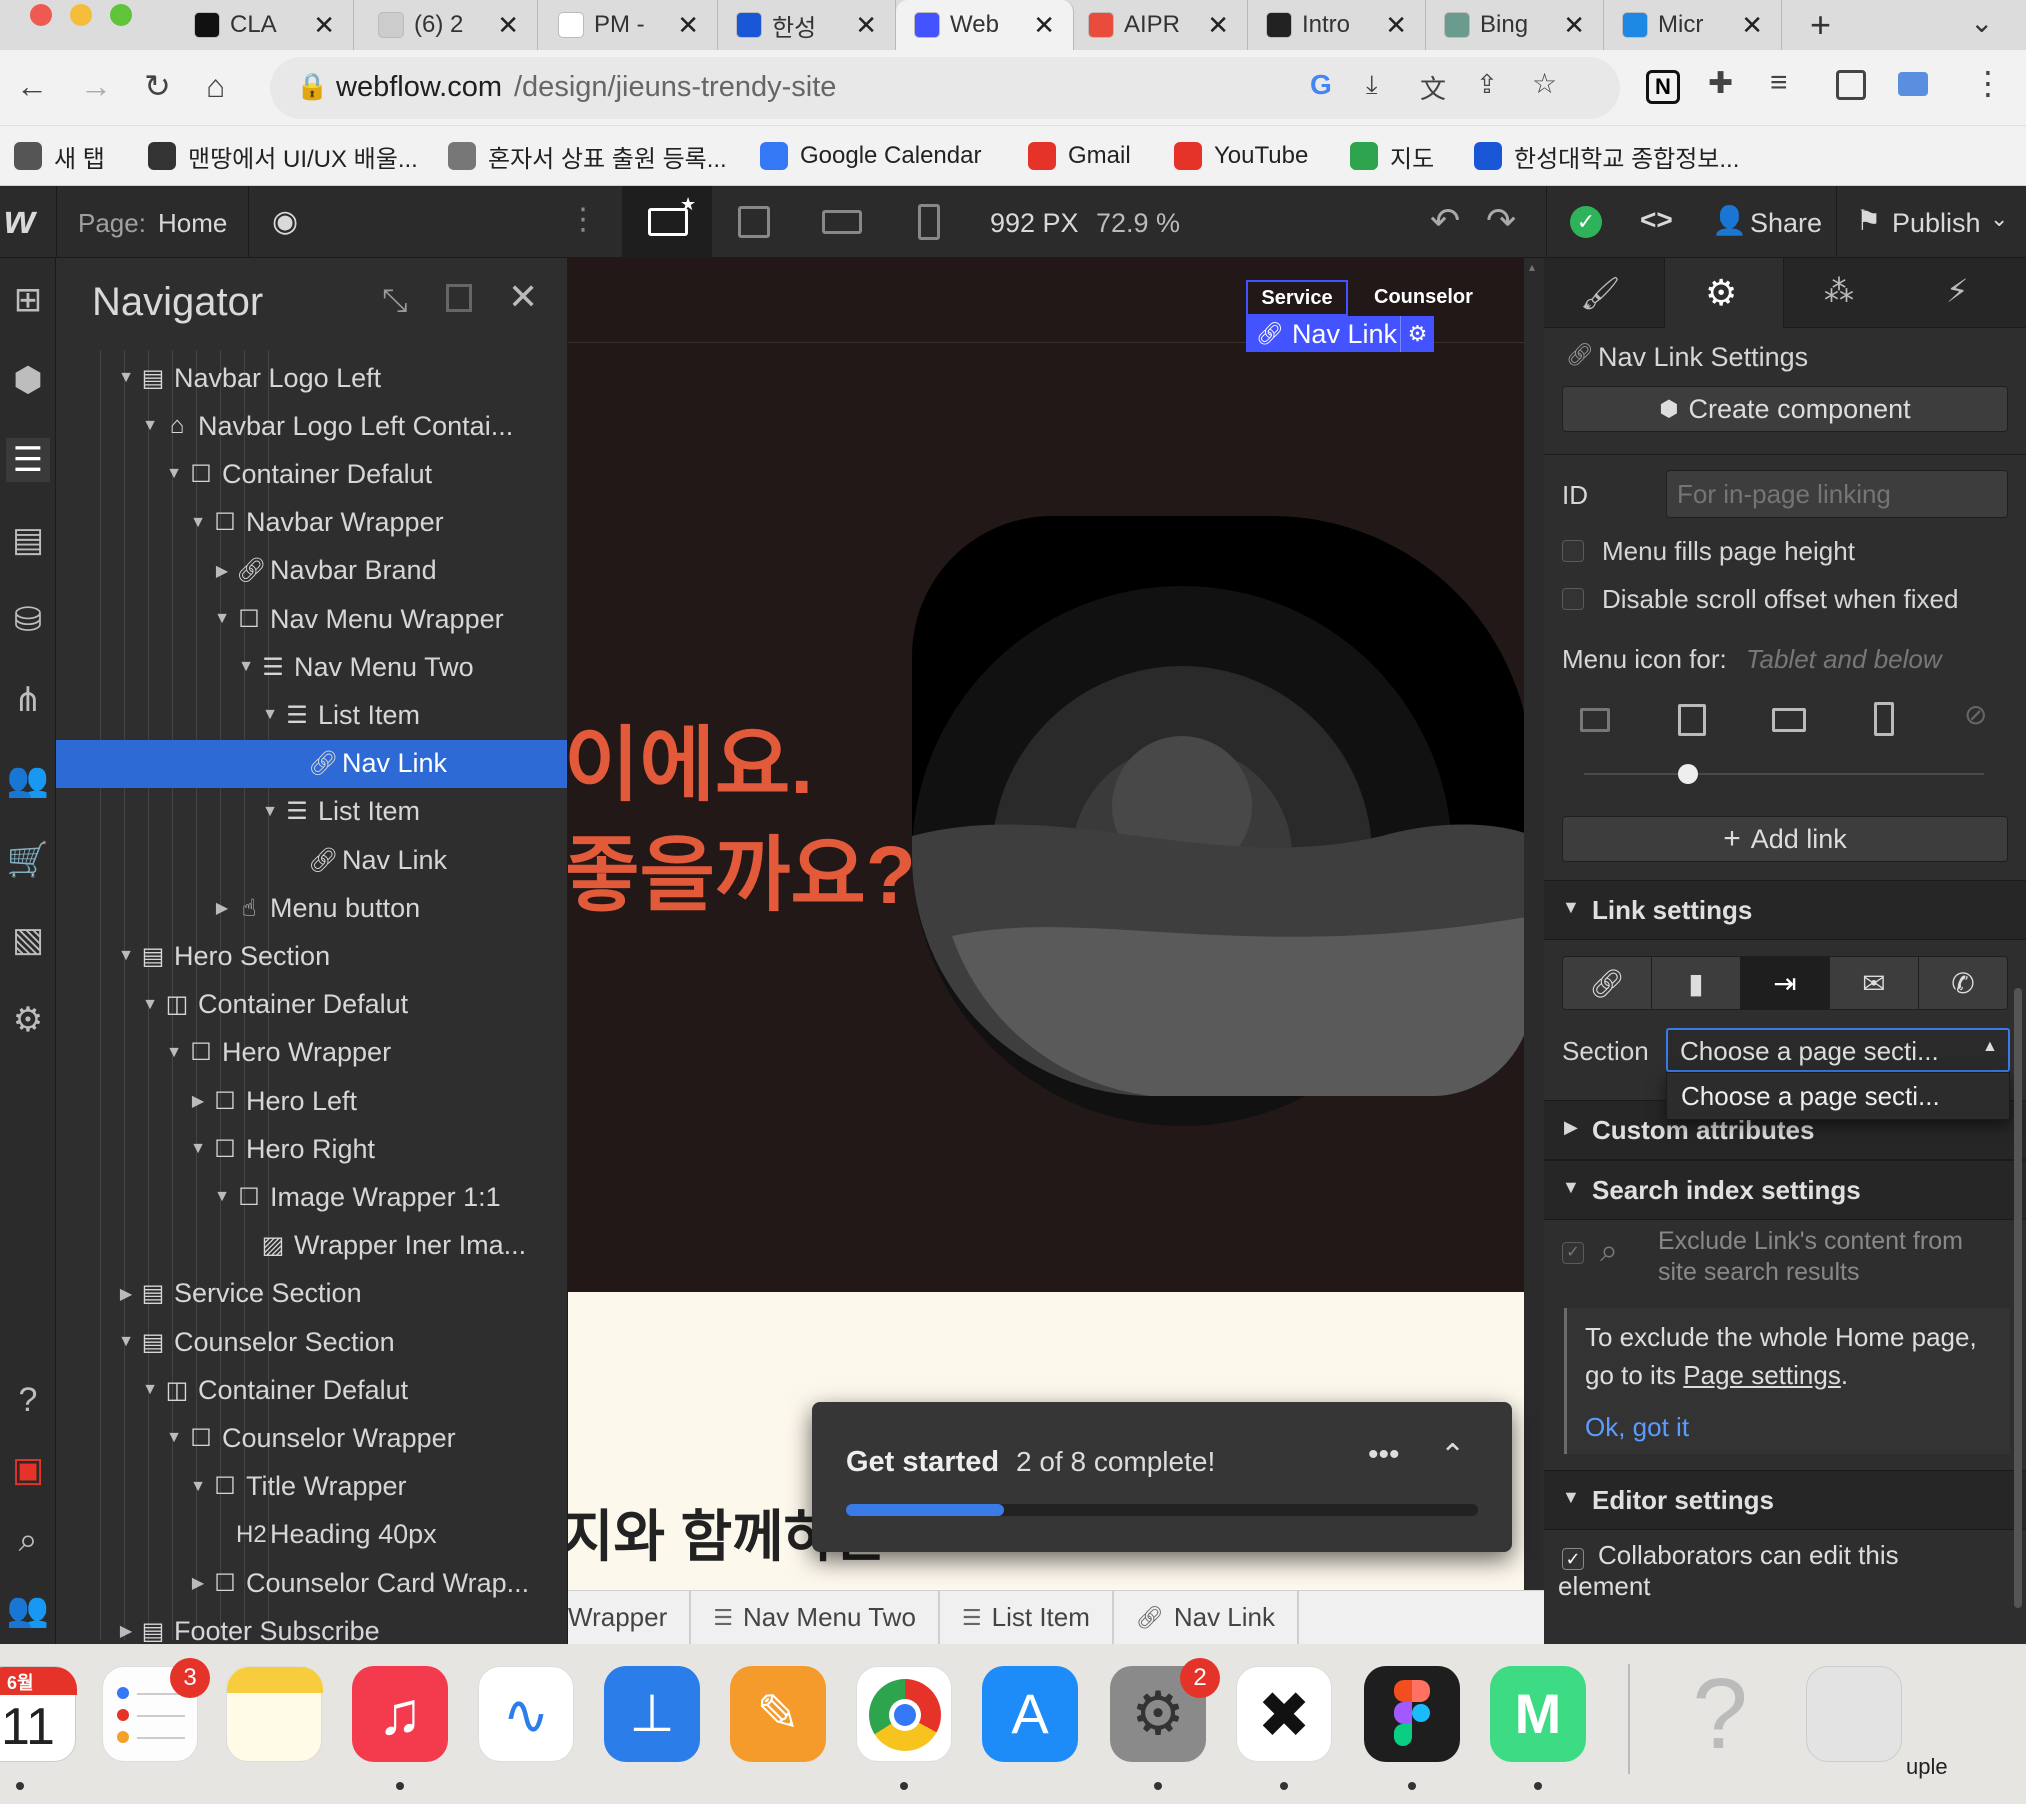 The height and width of the screenshot is (1804, 2026). What do you see at coordinates (1785, 839) in the screenshot?
I see `add-link-button: + Add link` at bounding box center [1785, 839].